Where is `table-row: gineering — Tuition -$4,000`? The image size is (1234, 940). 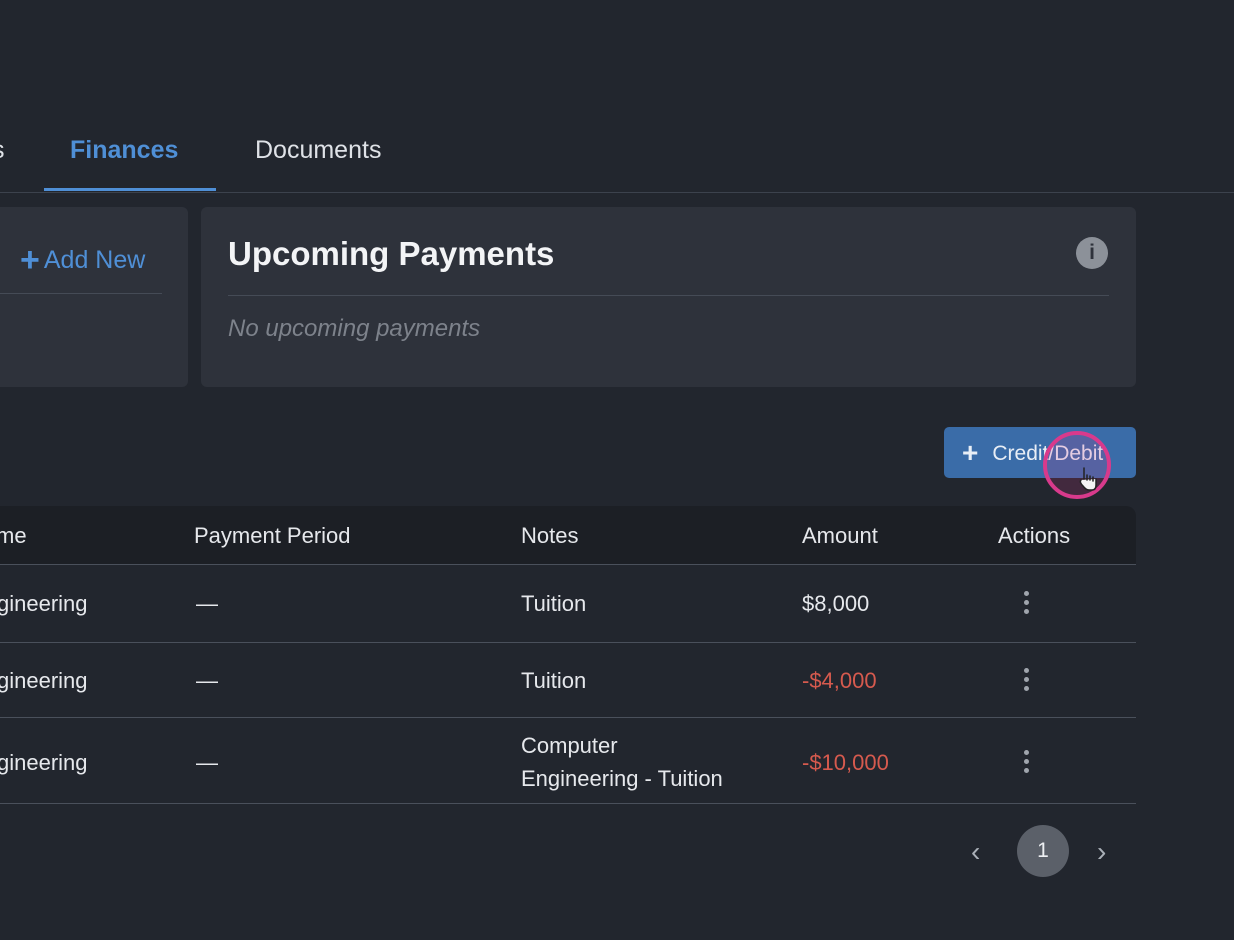 table-row: gineering — Tuition -$4,000 is located at coordinates (568, 680).